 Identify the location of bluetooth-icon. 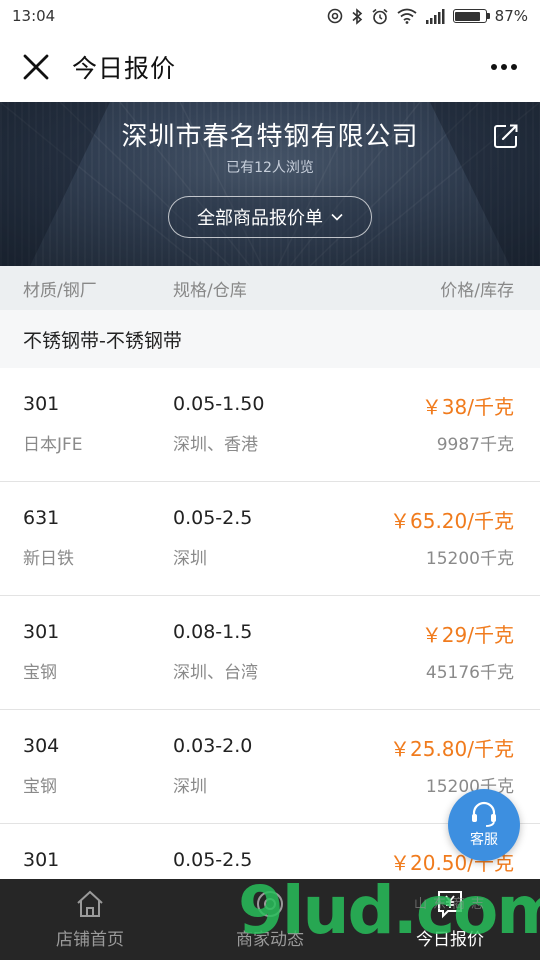
(357, 16).